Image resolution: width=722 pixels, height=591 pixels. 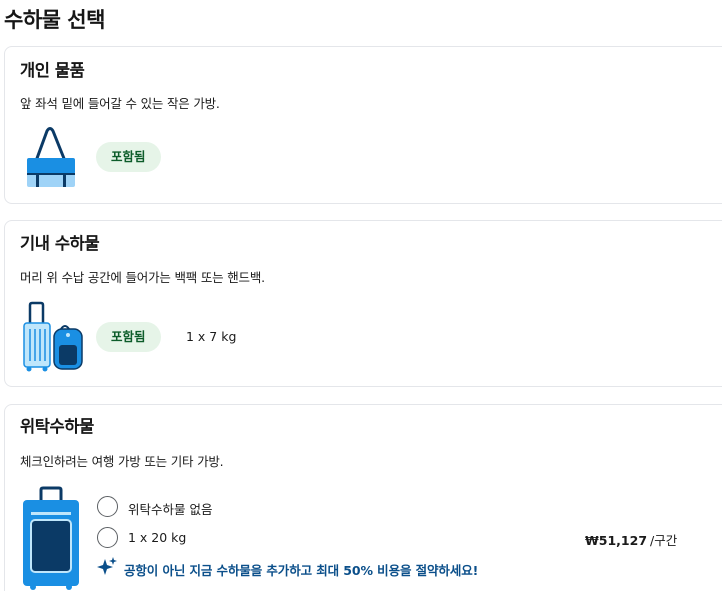 I want to click on price-unit: /구간, so click(x=664, y=540).